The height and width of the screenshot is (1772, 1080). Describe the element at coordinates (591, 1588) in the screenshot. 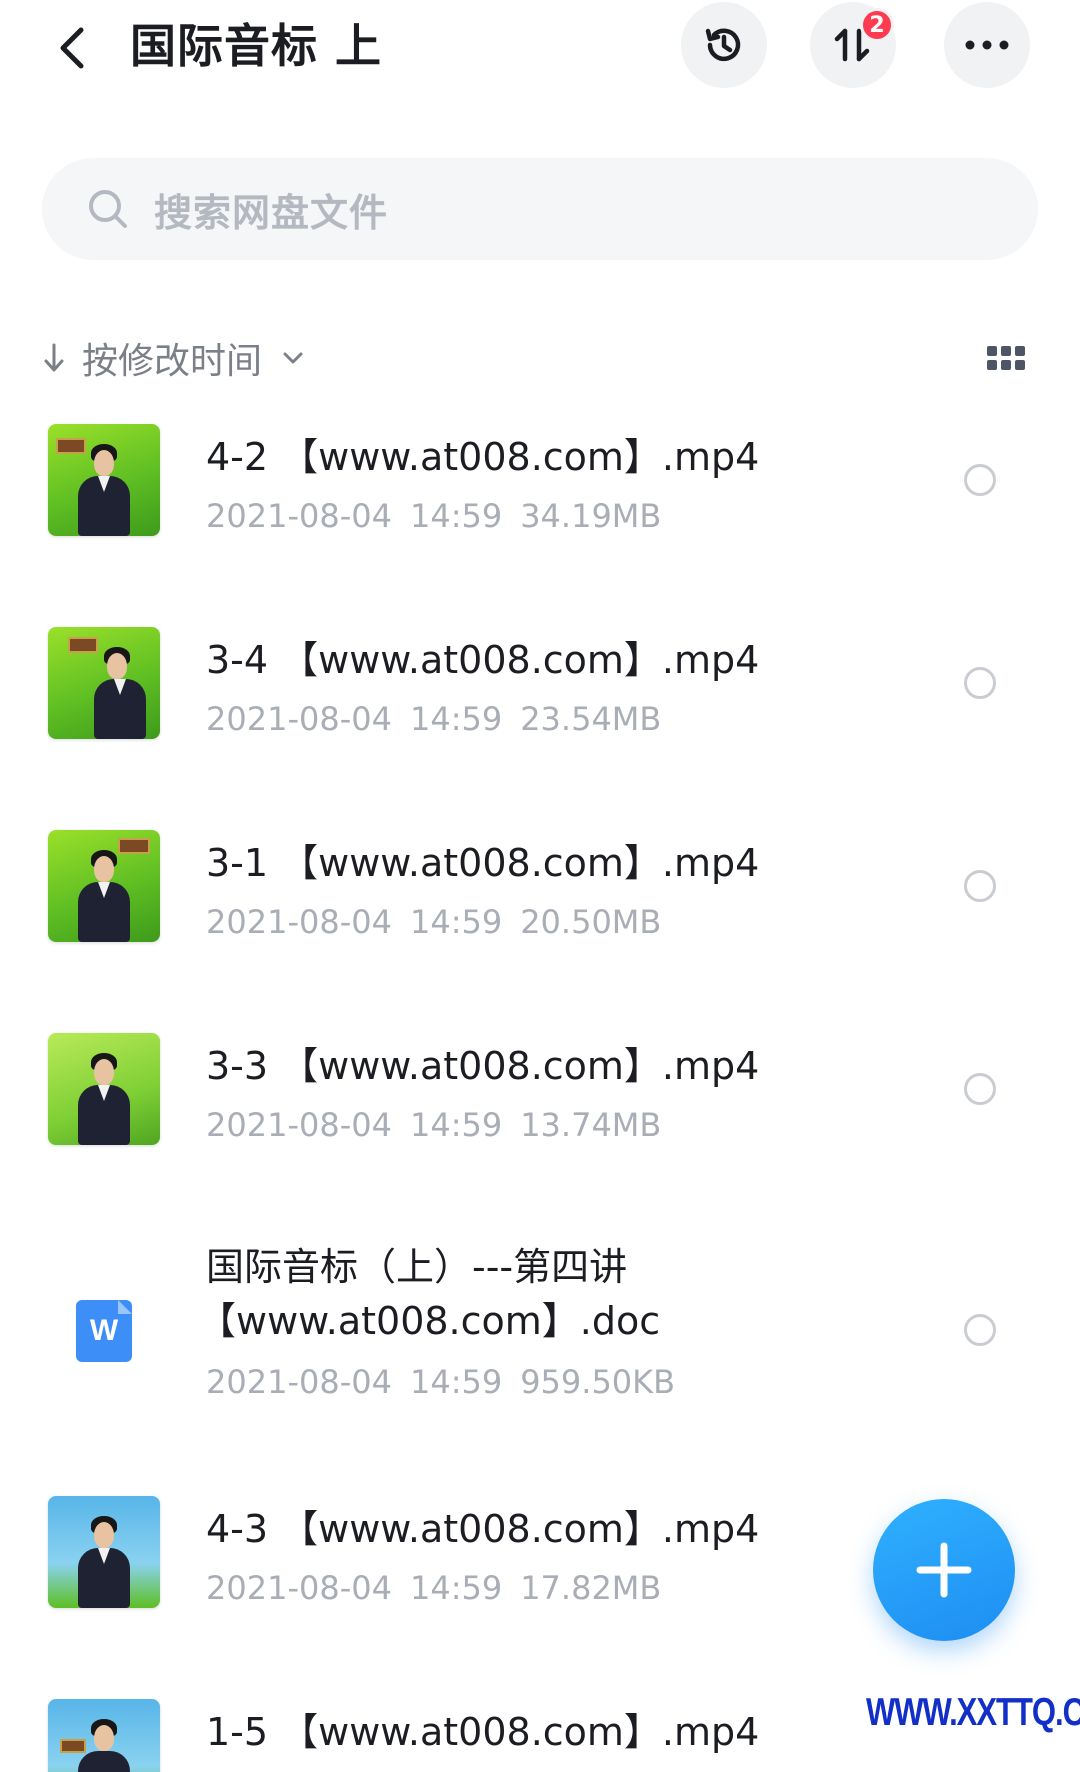

I see `file-size: 17.82MB` at that location.